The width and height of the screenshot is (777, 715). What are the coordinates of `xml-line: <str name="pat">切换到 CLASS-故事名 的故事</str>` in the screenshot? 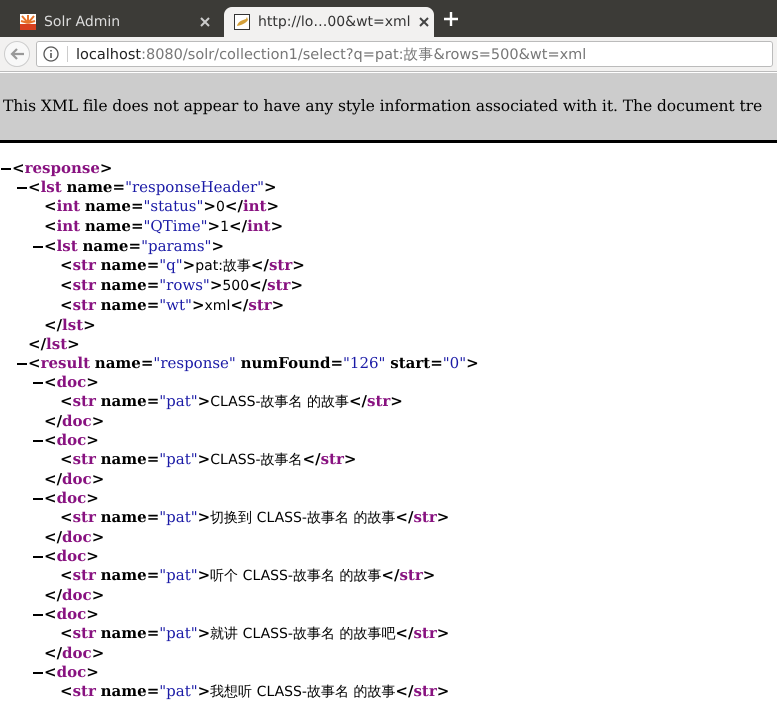 It's located at (255, 518).